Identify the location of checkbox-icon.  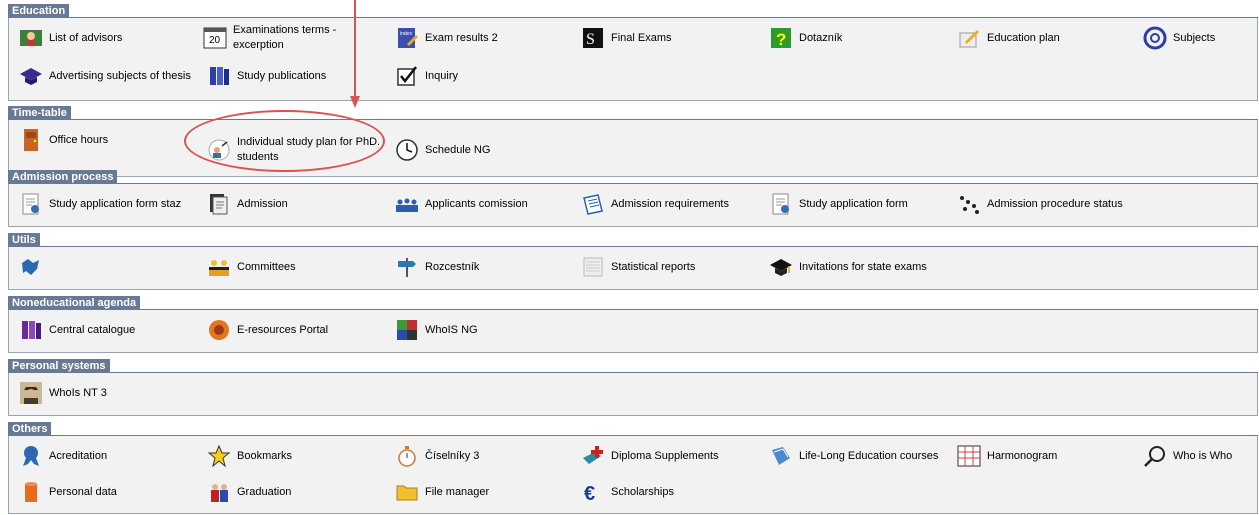
(407, 76).